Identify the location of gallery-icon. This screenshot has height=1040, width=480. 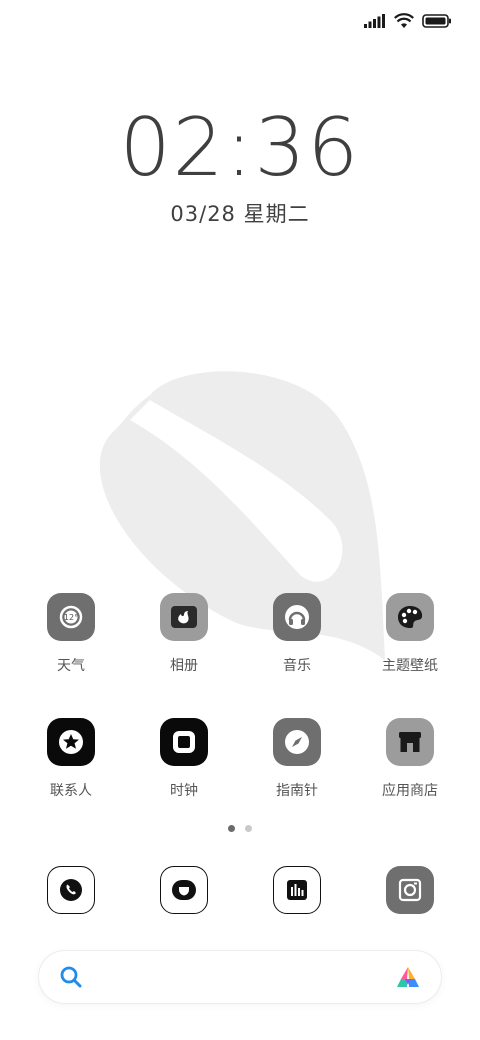
(184, 617).